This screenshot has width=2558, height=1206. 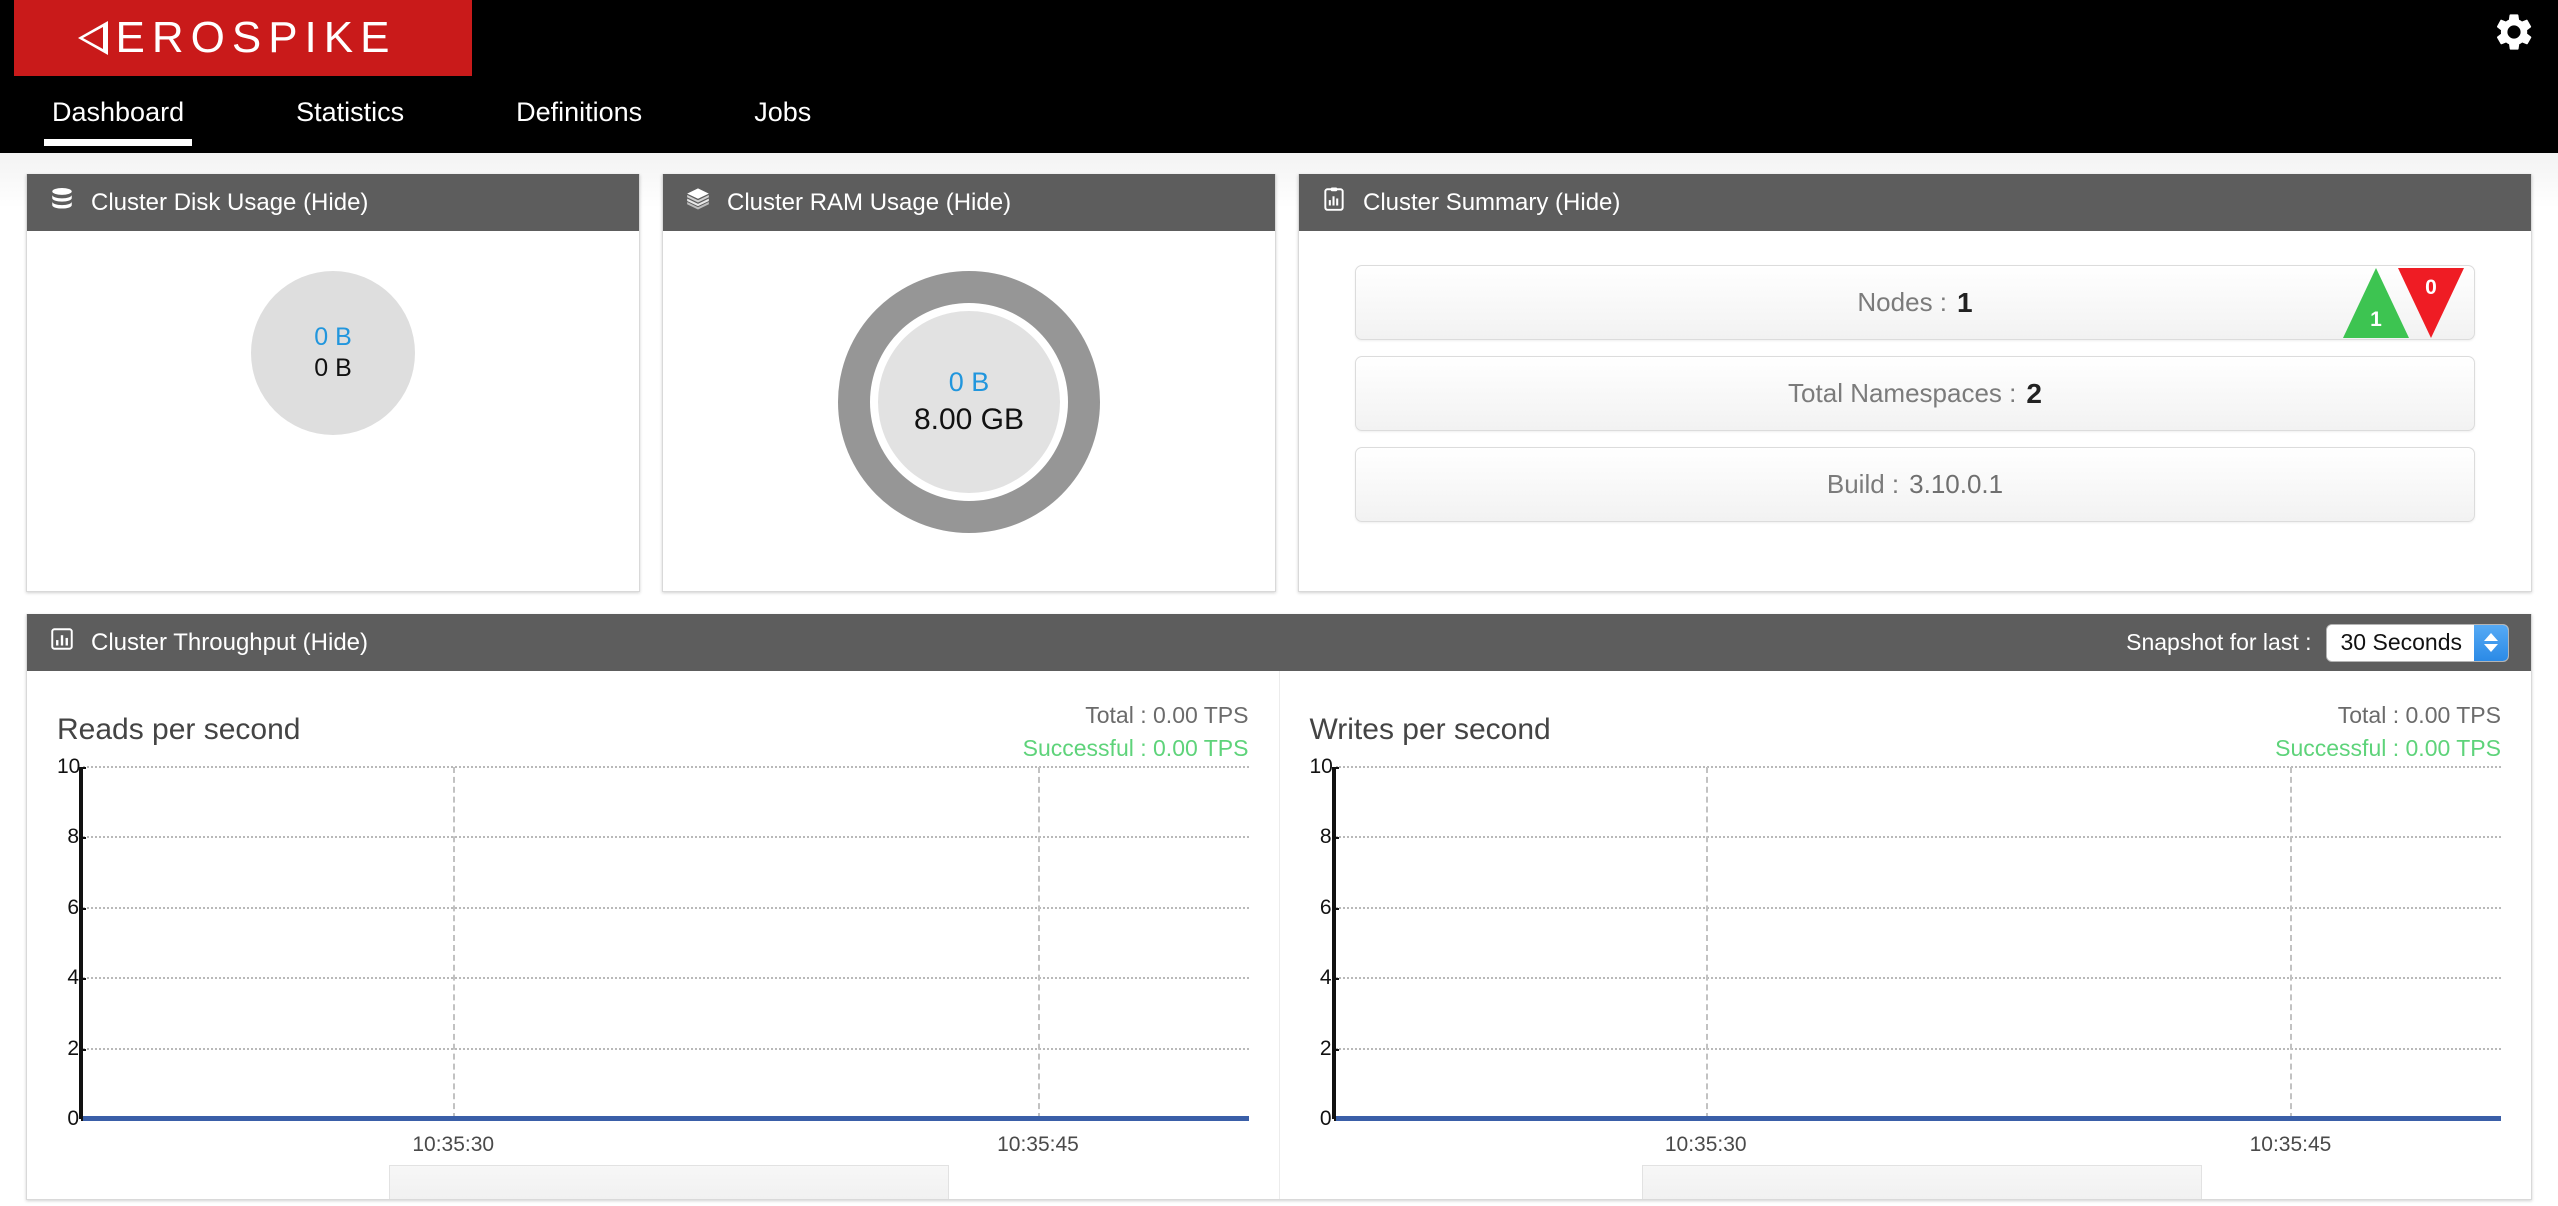 What do you see at coordinates (2337, 747) in the screenshot?
I see `writes-successful-label: Successful :` at bounding box center [2337, 747].